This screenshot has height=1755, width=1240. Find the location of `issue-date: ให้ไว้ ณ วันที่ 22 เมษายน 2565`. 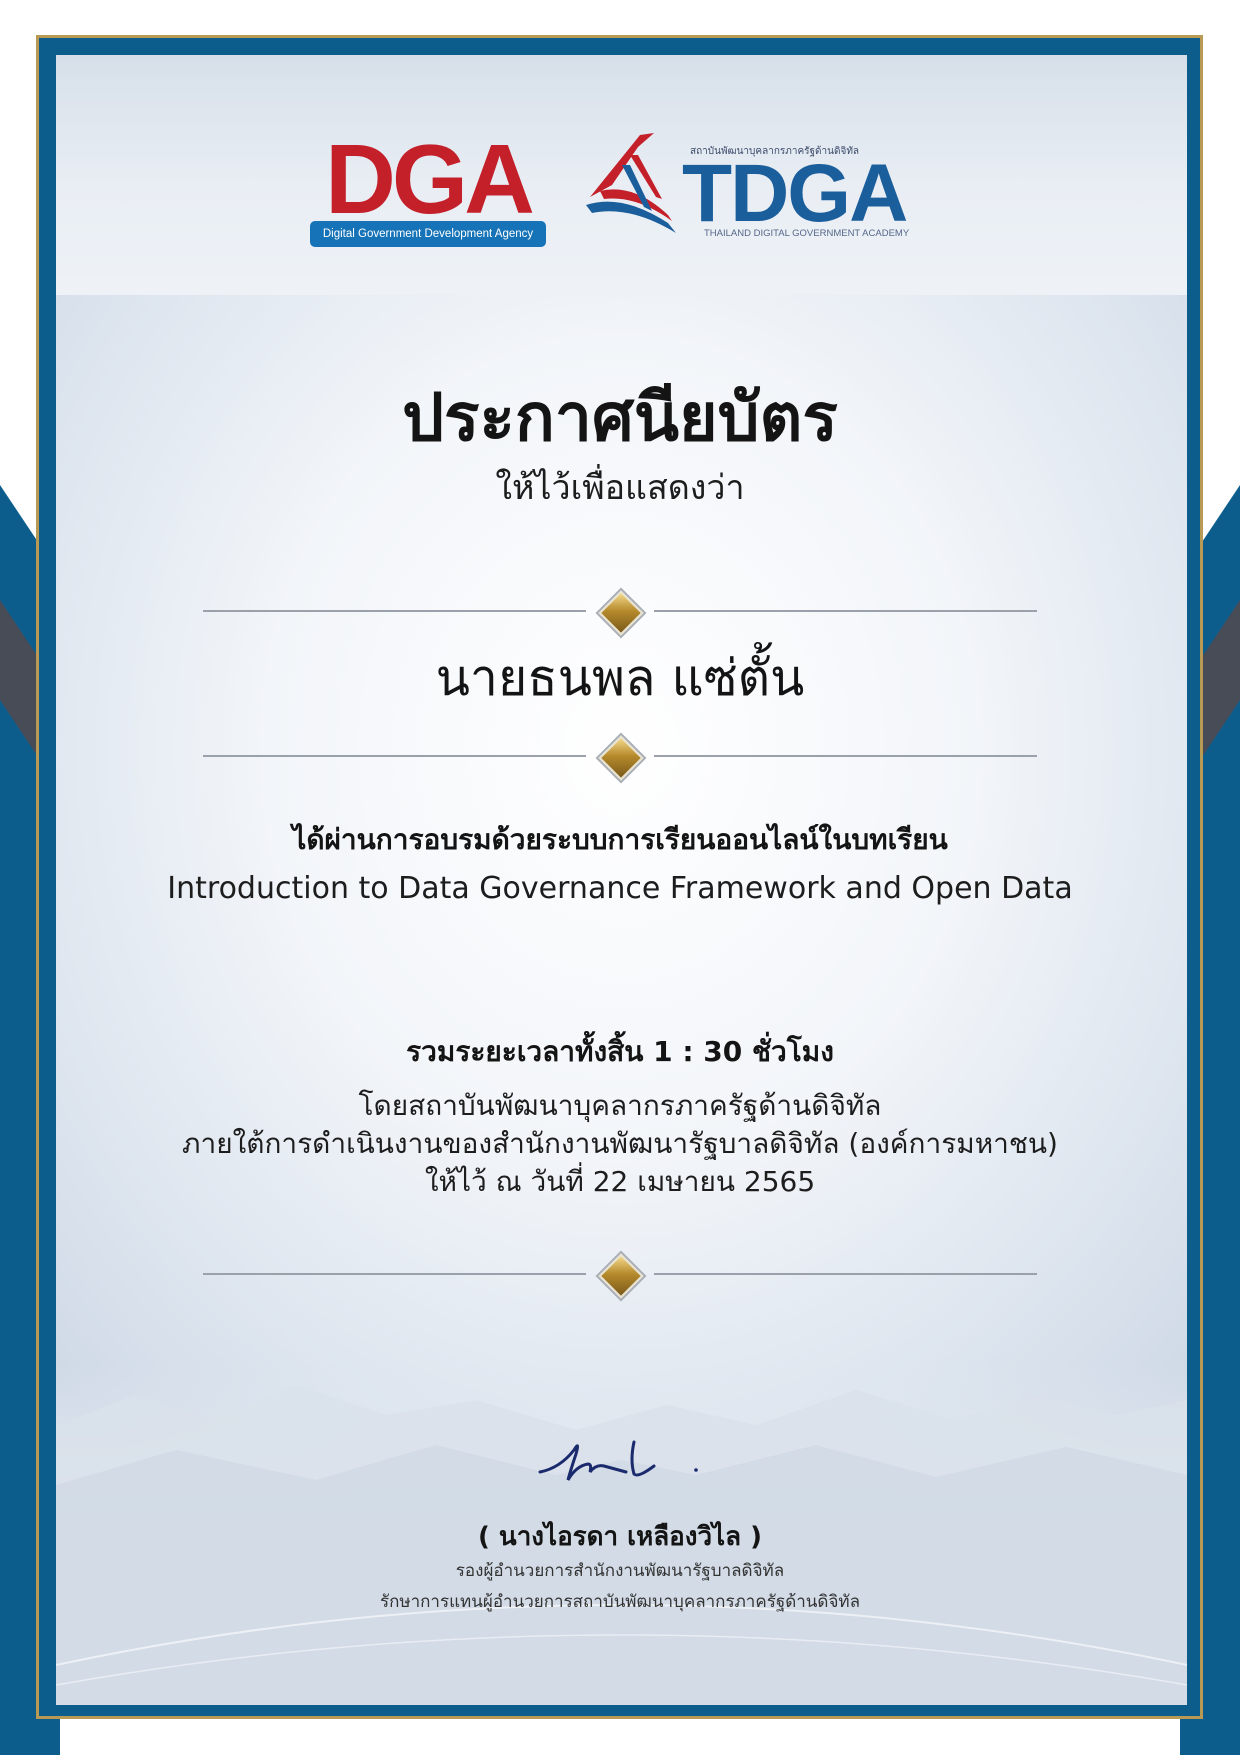

issue-date: ให้ไว้ ณ วันที่ 22 เมษายน 2565 is located at coordinates (620, 1181).